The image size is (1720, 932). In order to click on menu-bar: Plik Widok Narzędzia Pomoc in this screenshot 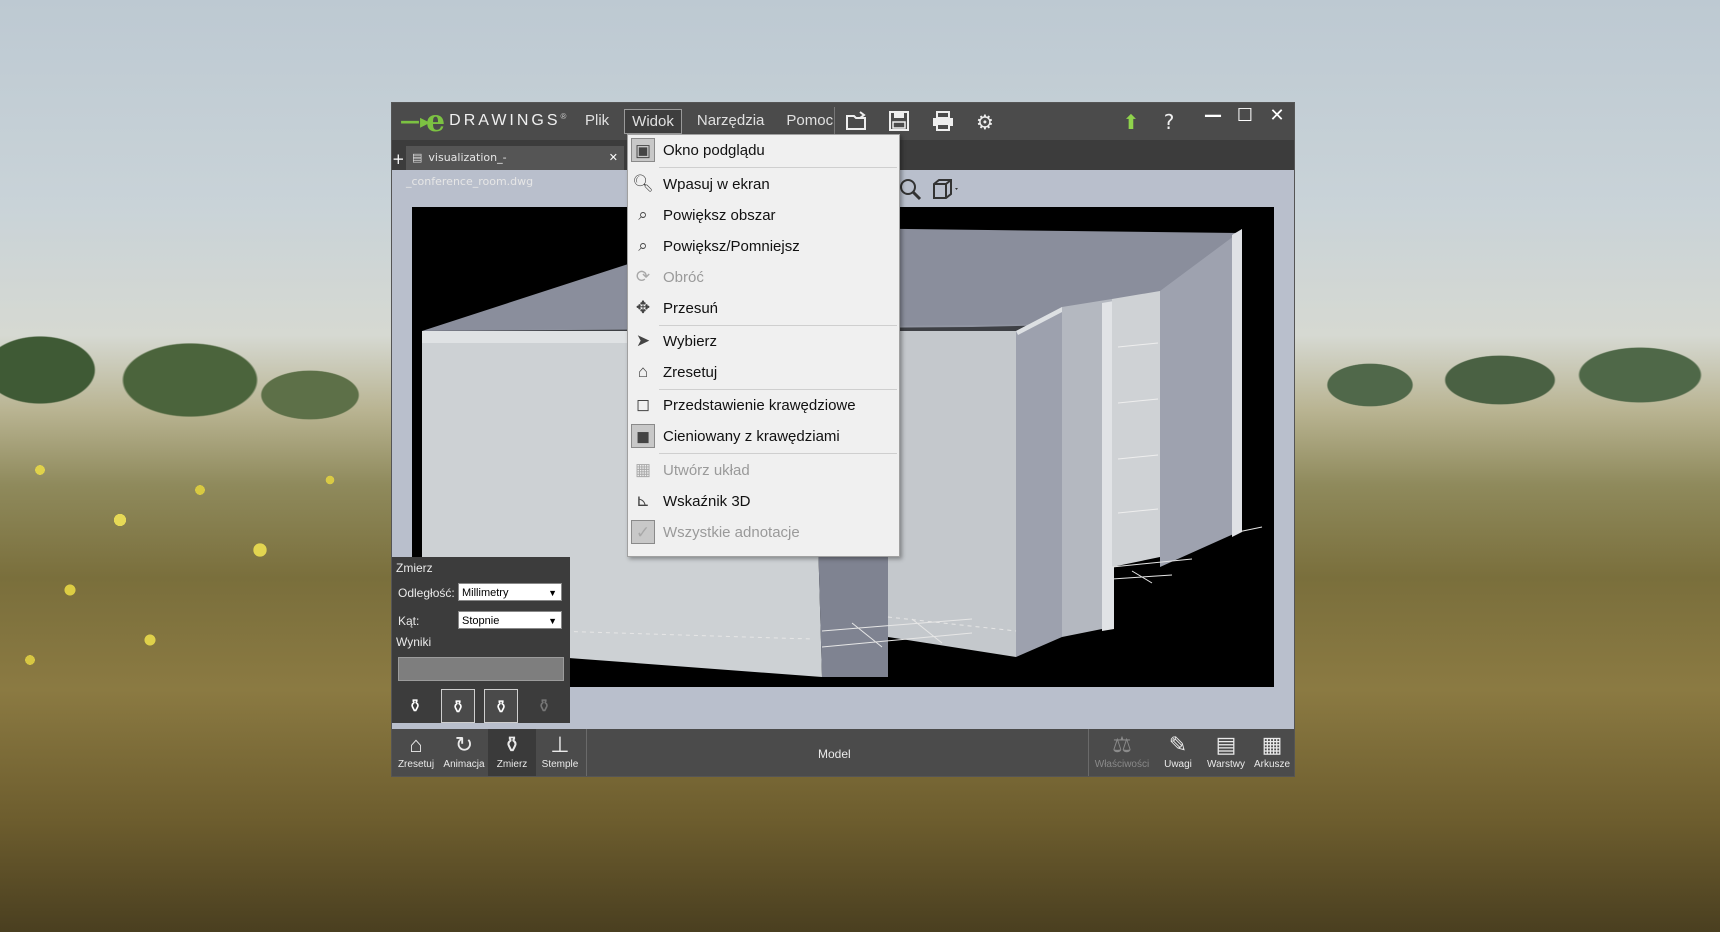, I will do `click(713, 121)`.